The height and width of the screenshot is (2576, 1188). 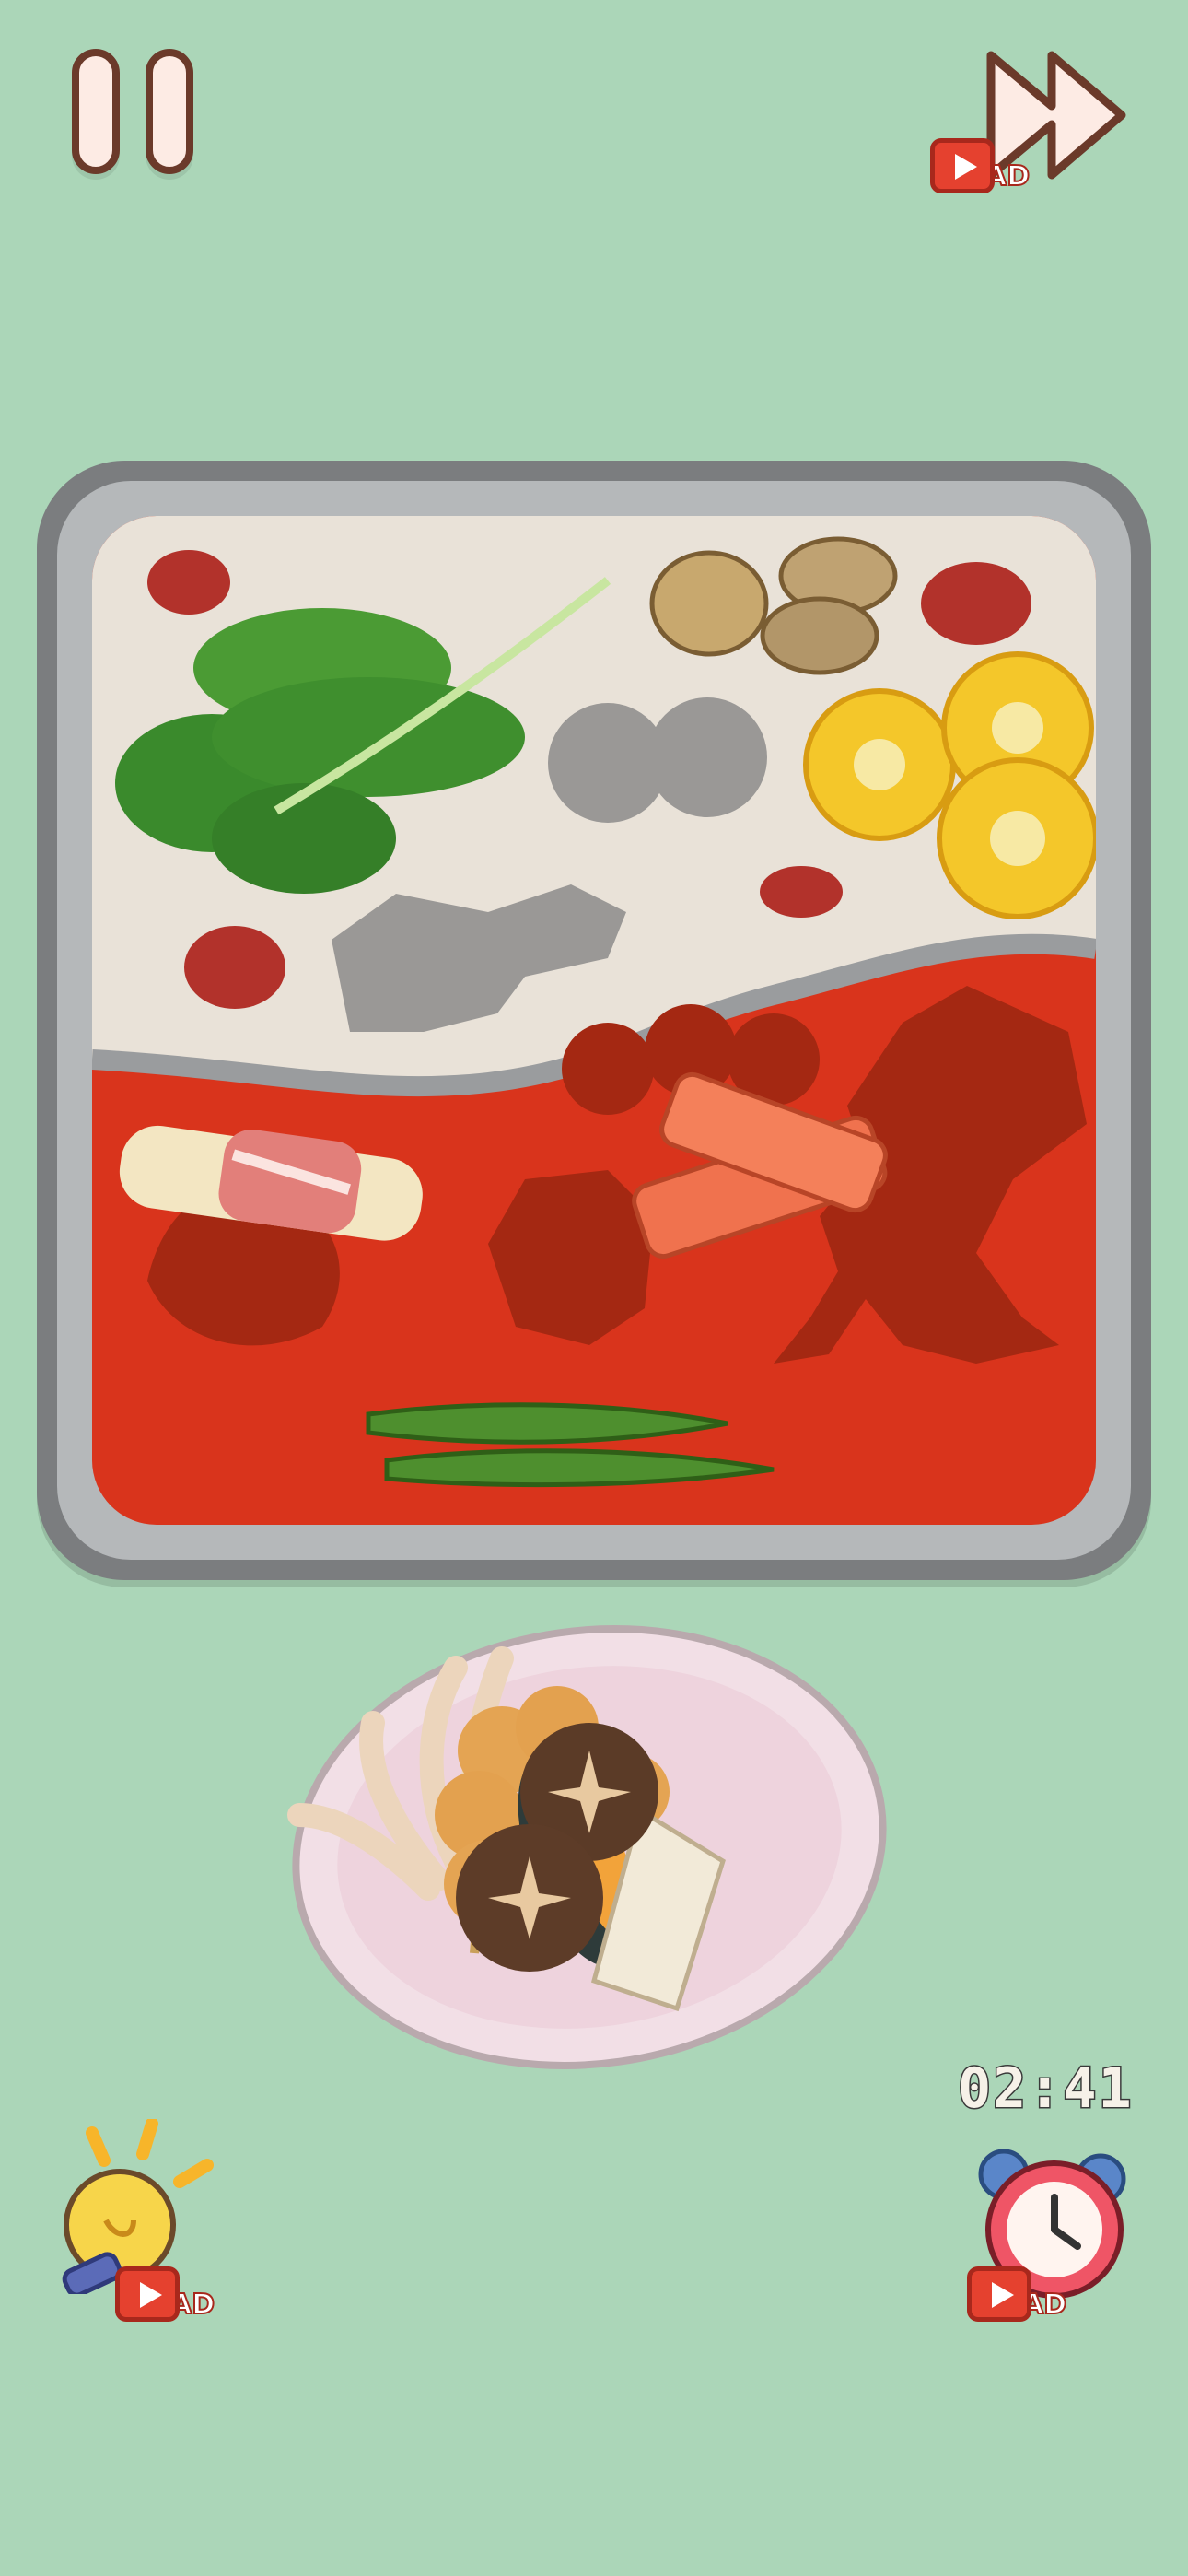 What do you see at coordinates (138, 2224) in the screenshot?
I see `hint-button: AD` at bounding box center [138, 2224].